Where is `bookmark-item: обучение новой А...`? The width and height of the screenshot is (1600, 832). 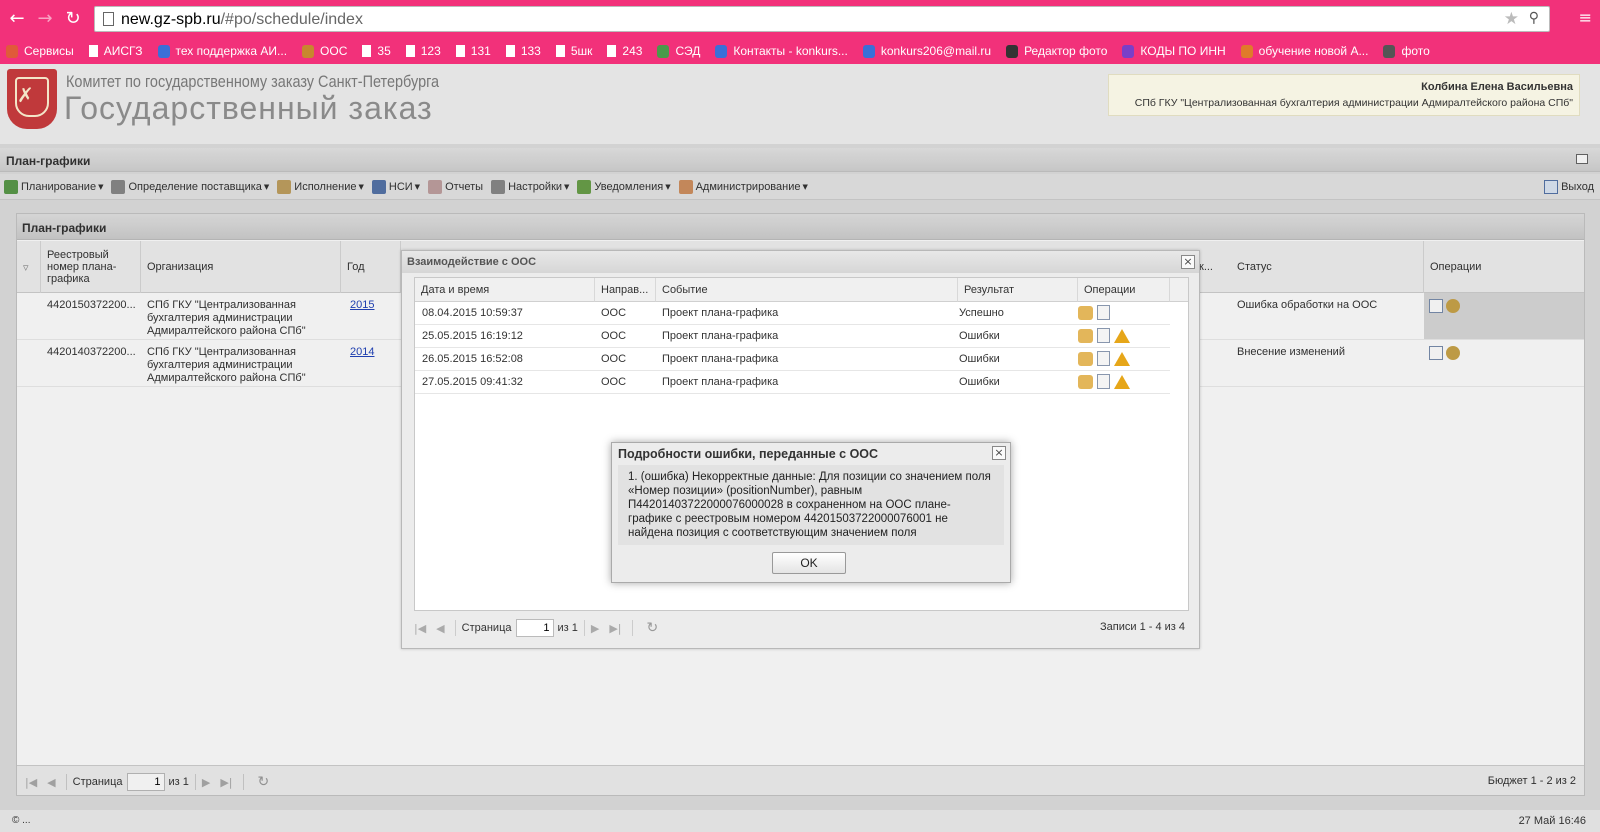 bookmark-item: обучение новой А... is located at coordinates (1304, 51).